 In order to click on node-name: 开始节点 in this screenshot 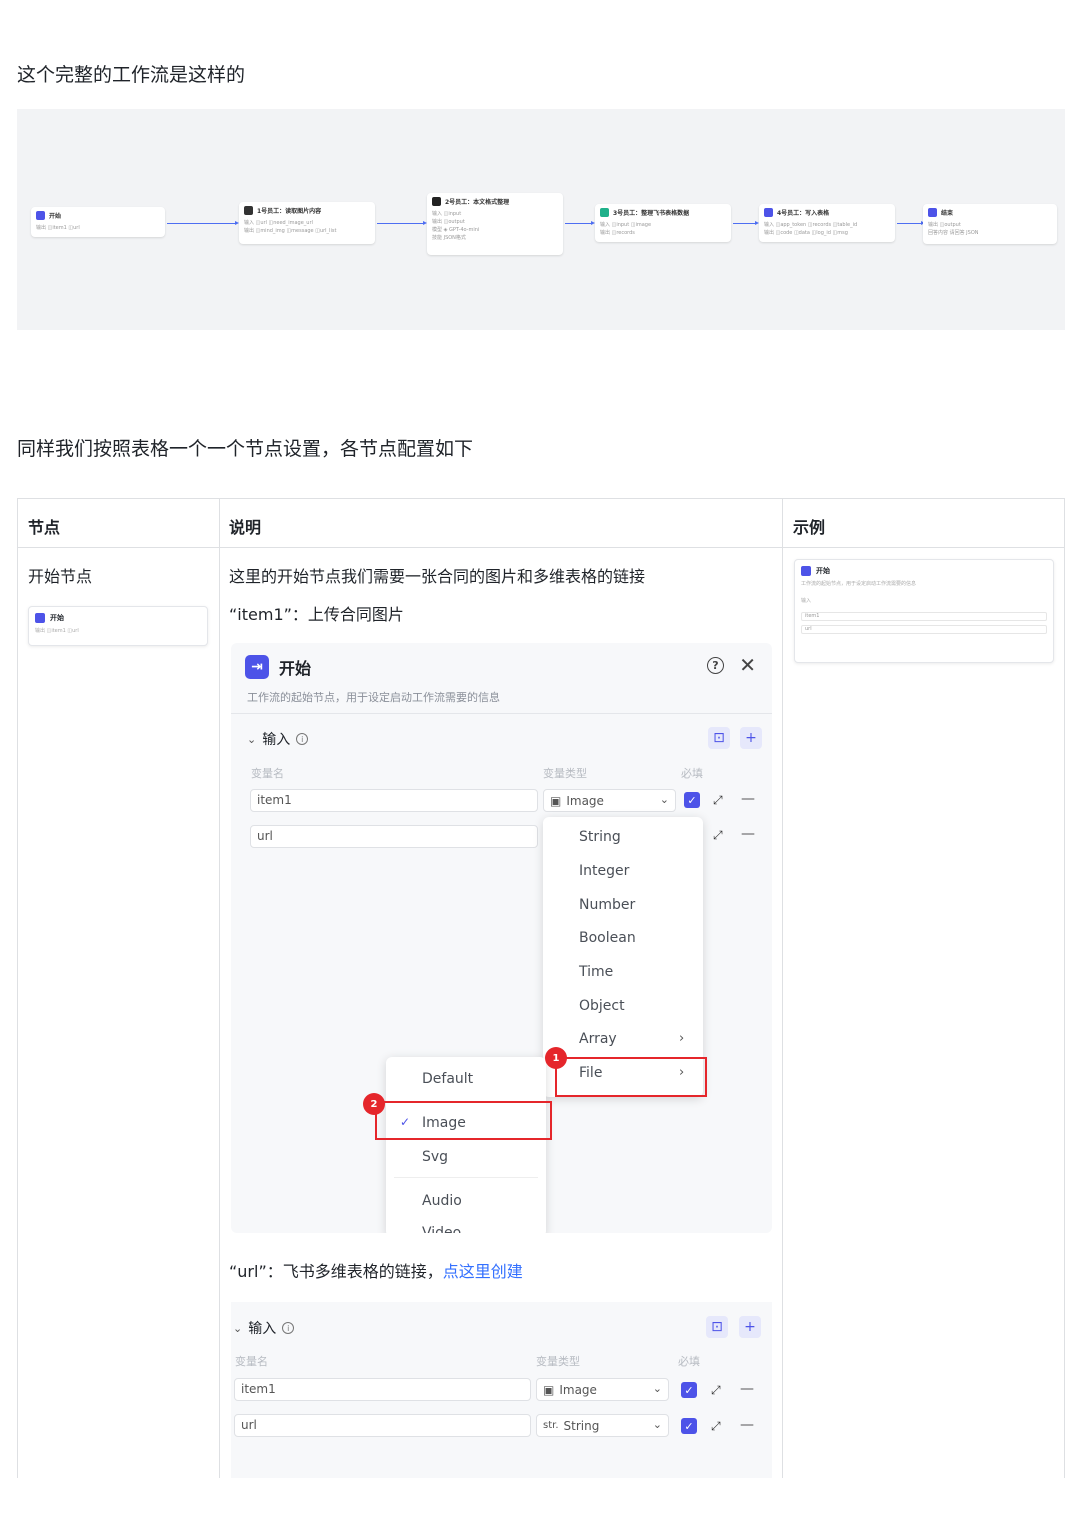, I will do `click(60, 576)`.